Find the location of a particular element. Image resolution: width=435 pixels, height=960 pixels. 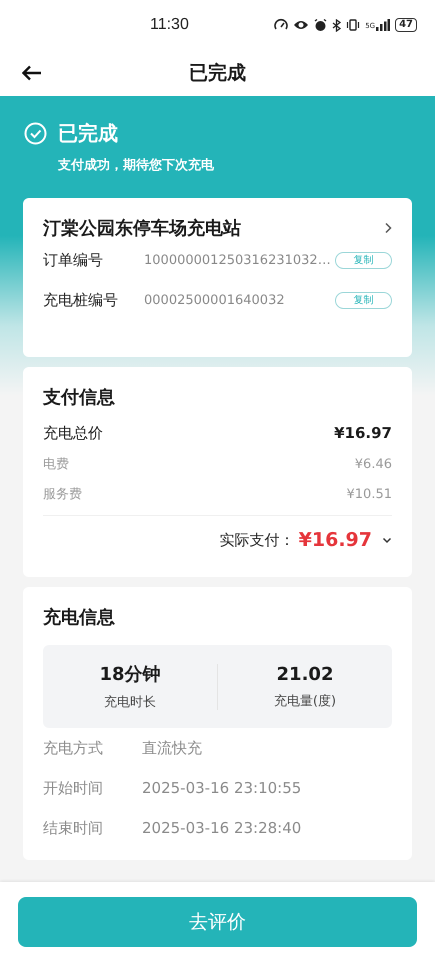

order-status: 已完成 is located at coordinates (88, 133).